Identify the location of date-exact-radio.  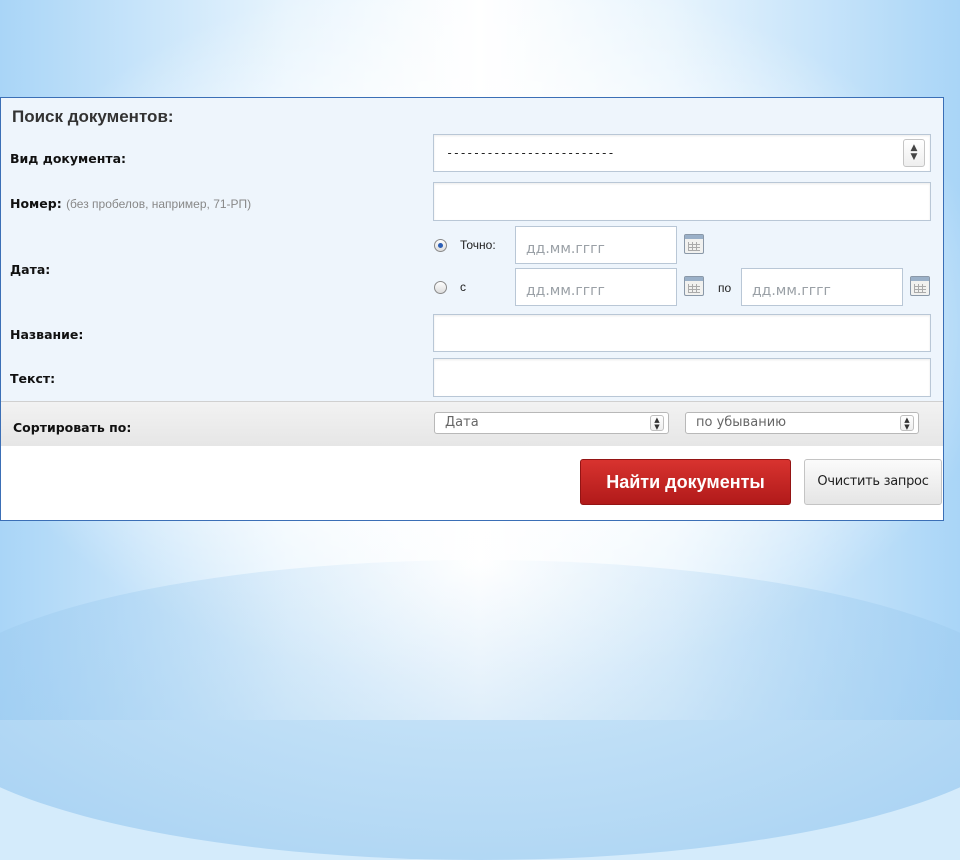
(440, 245).